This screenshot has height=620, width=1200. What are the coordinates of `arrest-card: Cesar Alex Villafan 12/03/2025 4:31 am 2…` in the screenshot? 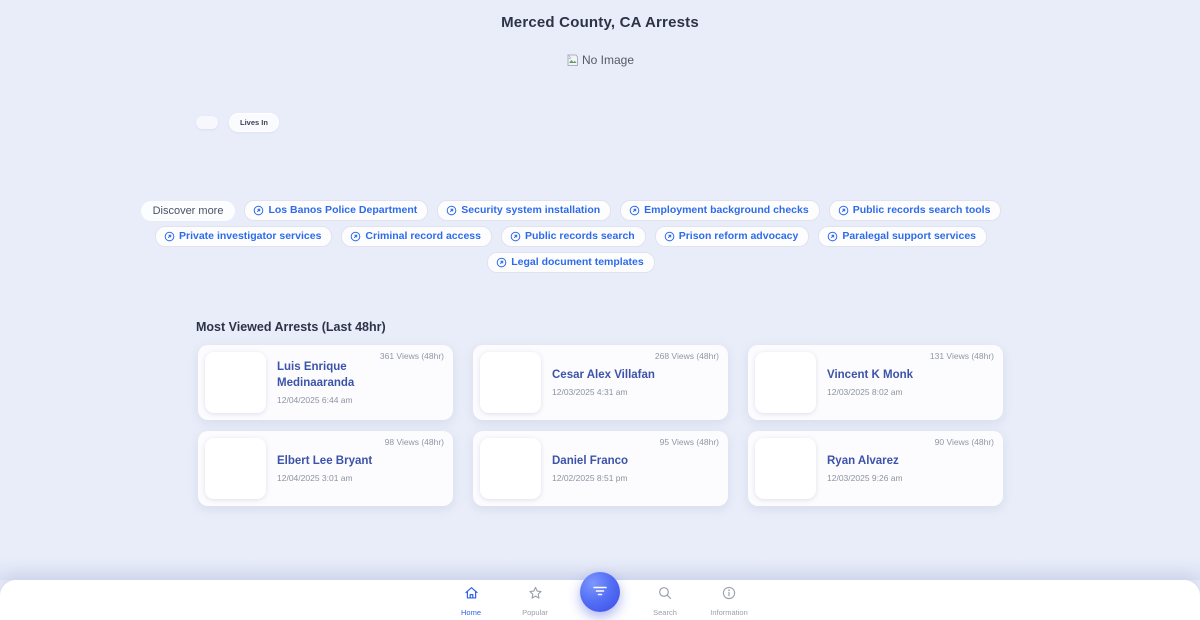 It's located at (600, 382).